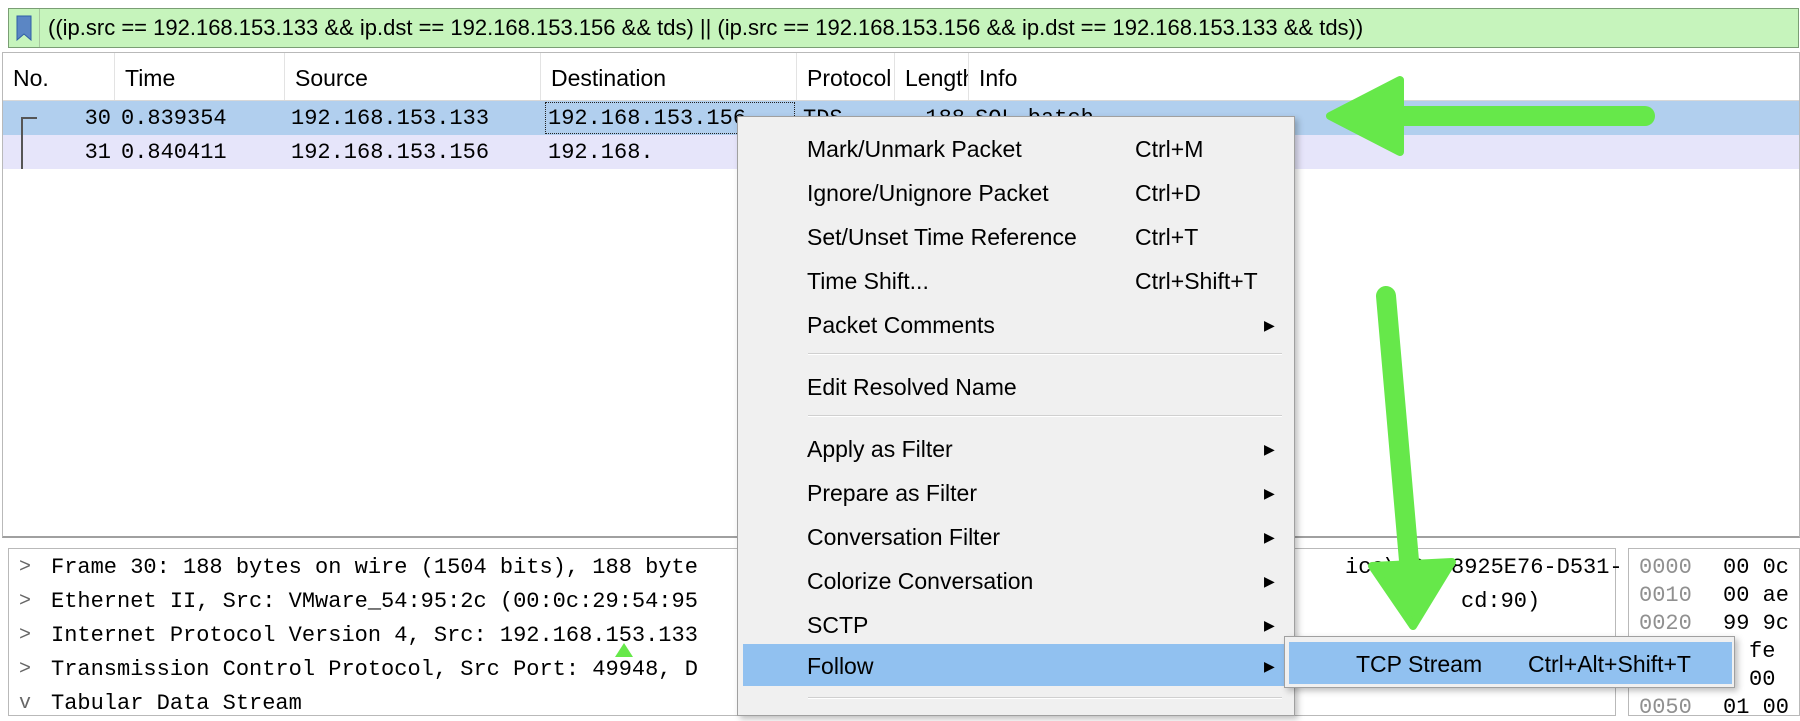 Image resolution: width=1800 pixels, height=721 pixels. What do you see at coordinates (1412, 458) in the screenshot?
I see `down-arrow-icon` at bounding box center [1412, 458].